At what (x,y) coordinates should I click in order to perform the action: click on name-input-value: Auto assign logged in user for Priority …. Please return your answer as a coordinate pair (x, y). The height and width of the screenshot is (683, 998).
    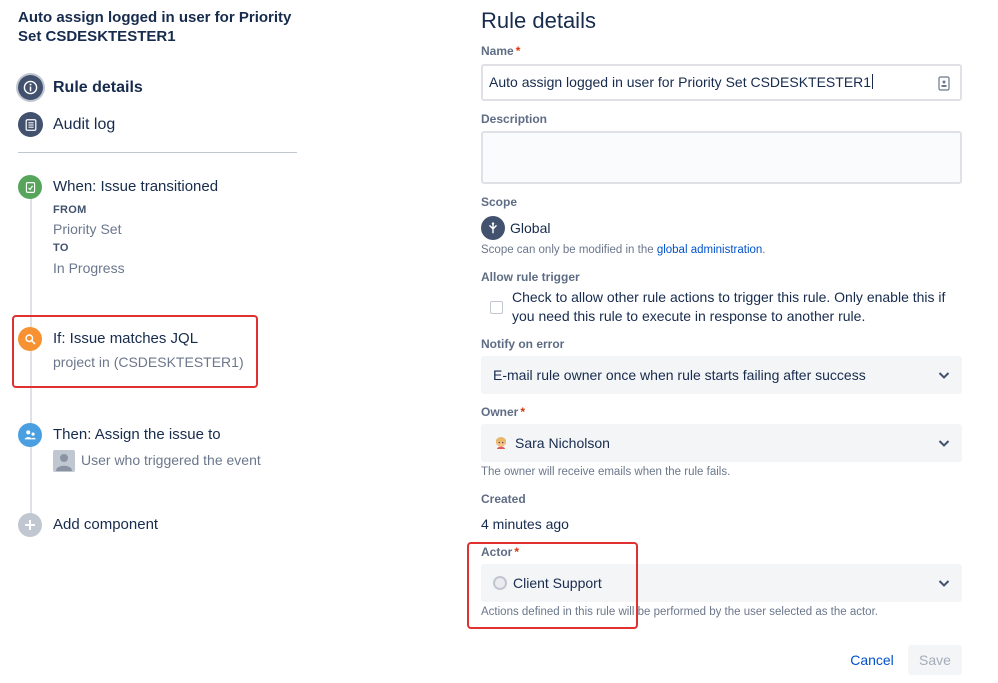
    Looking at the image, I should click on (681, 82).